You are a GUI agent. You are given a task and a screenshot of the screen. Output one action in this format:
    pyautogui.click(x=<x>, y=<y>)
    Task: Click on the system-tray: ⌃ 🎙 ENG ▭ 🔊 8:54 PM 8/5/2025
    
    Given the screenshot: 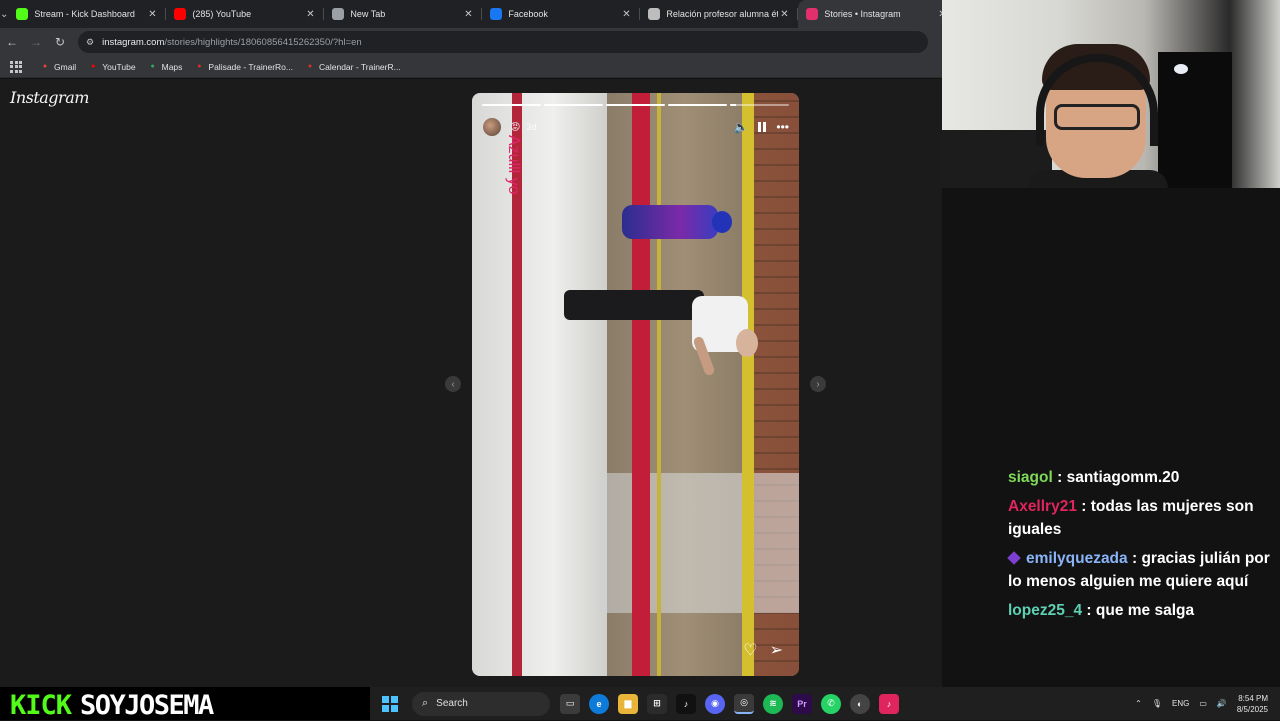 What is the action you would take?
    pyautogui.click(x=1207, y=704)
    